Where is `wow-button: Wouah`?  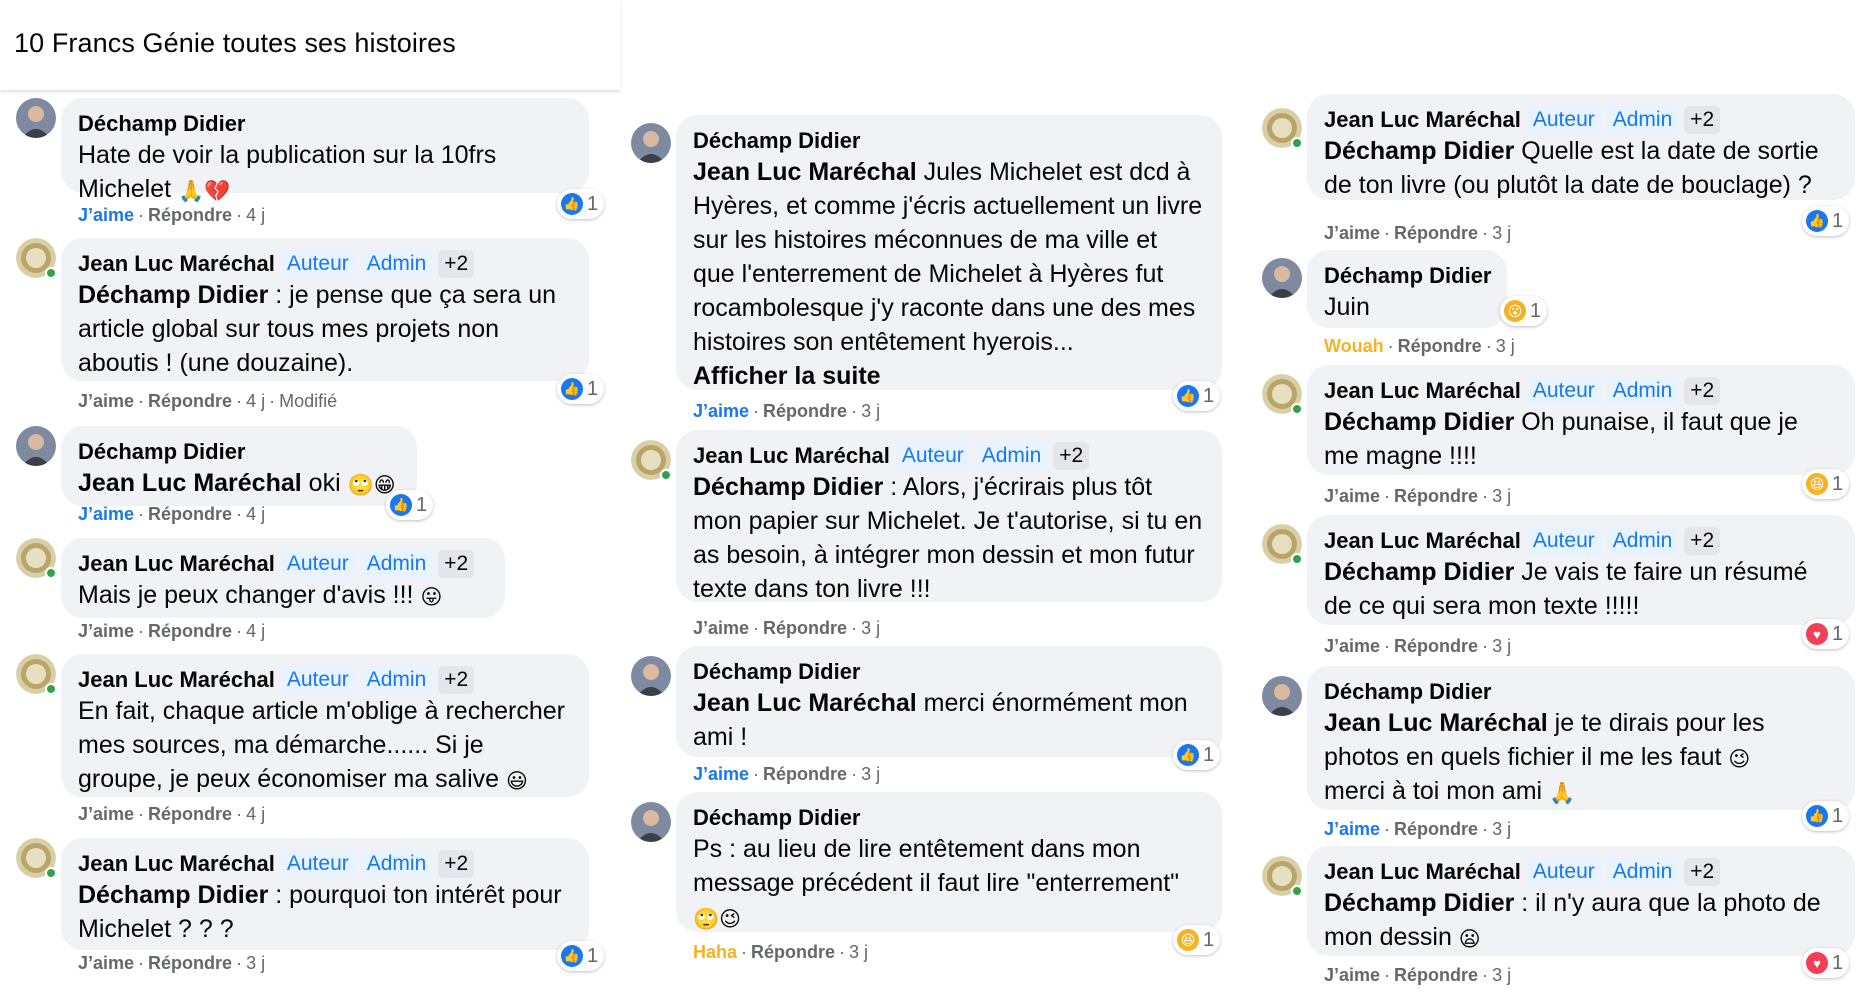
wow-button: Wouah is located at coordinates (1354, 346).